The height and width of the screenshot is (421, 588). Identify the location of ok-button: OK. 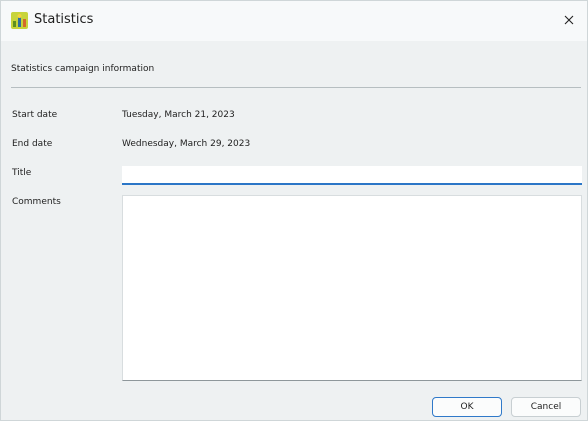
(467, 407).